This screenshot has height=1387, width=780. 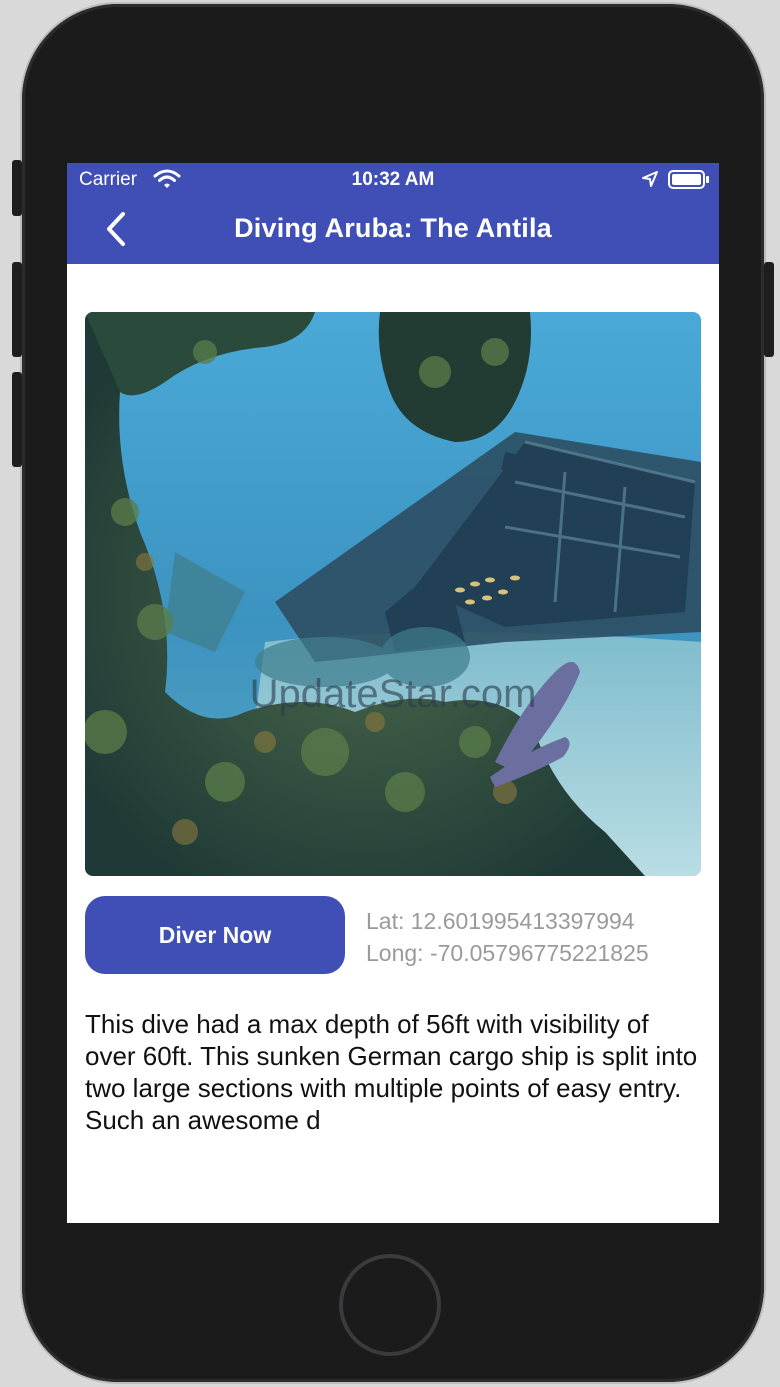 I want to click on watermark-logo: UpdateStar.com, so click(x=393, y=694).